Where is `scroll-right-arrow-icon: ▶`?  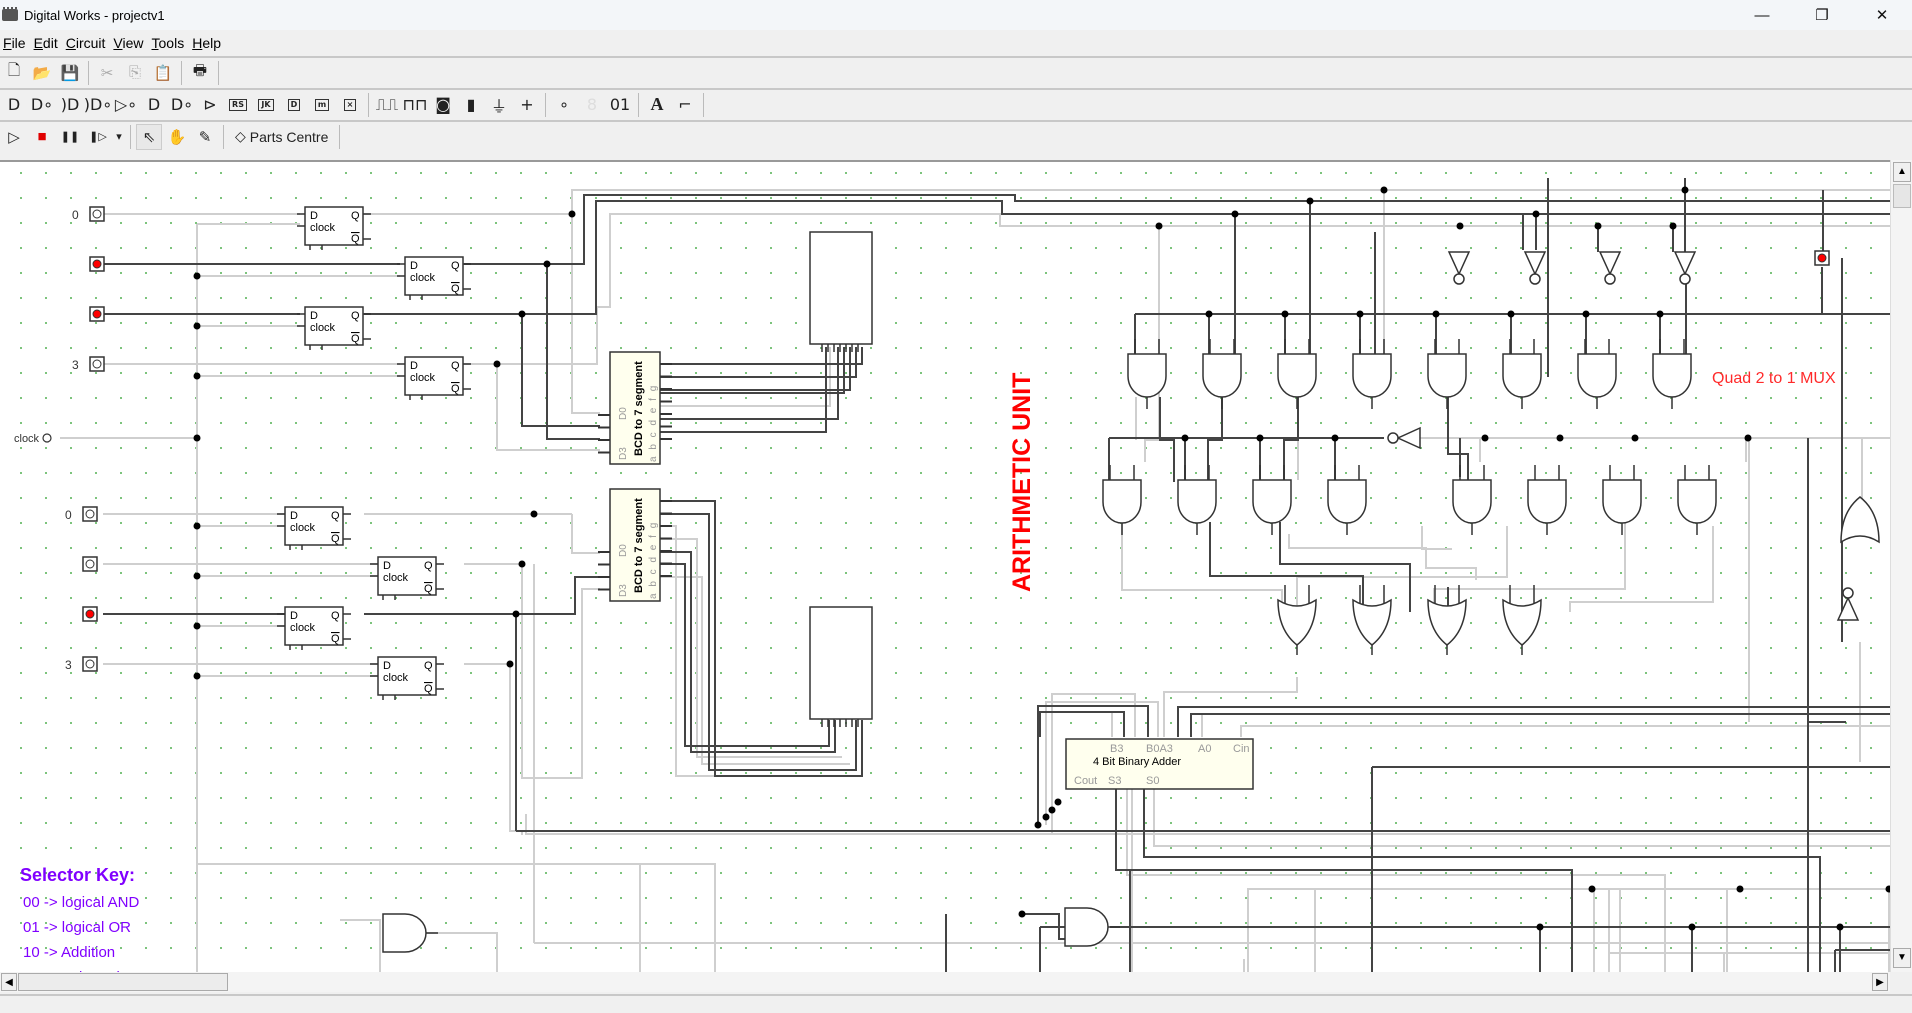 scroll-right-arrow-icon: ▶ is located at coordinates (1880, 982).